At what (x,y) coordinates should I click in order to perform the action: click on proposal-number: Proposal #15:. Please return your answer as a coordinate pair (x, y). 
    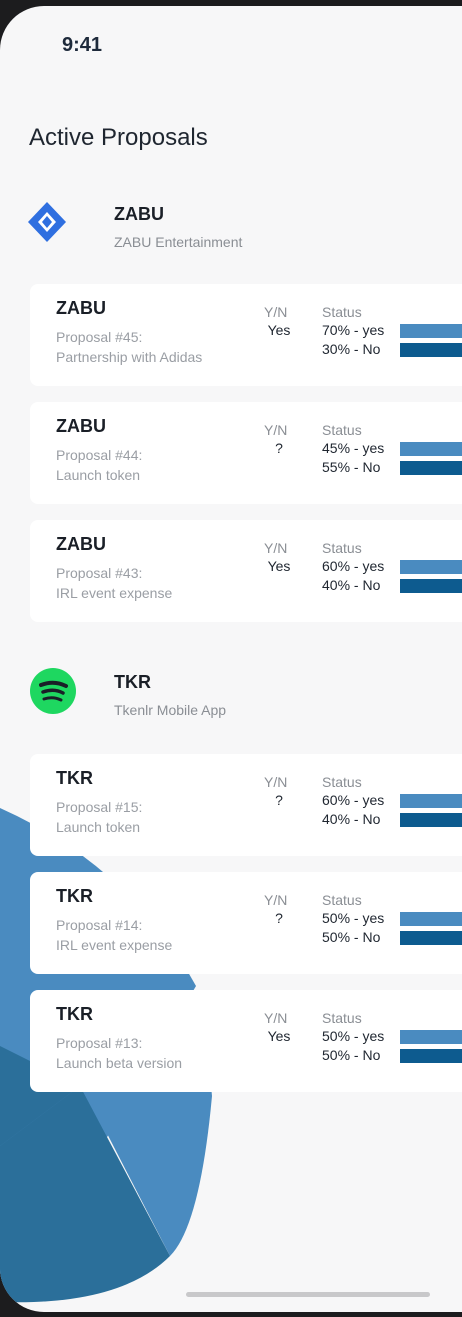
    Looking at the image, I should click on (99, 807).